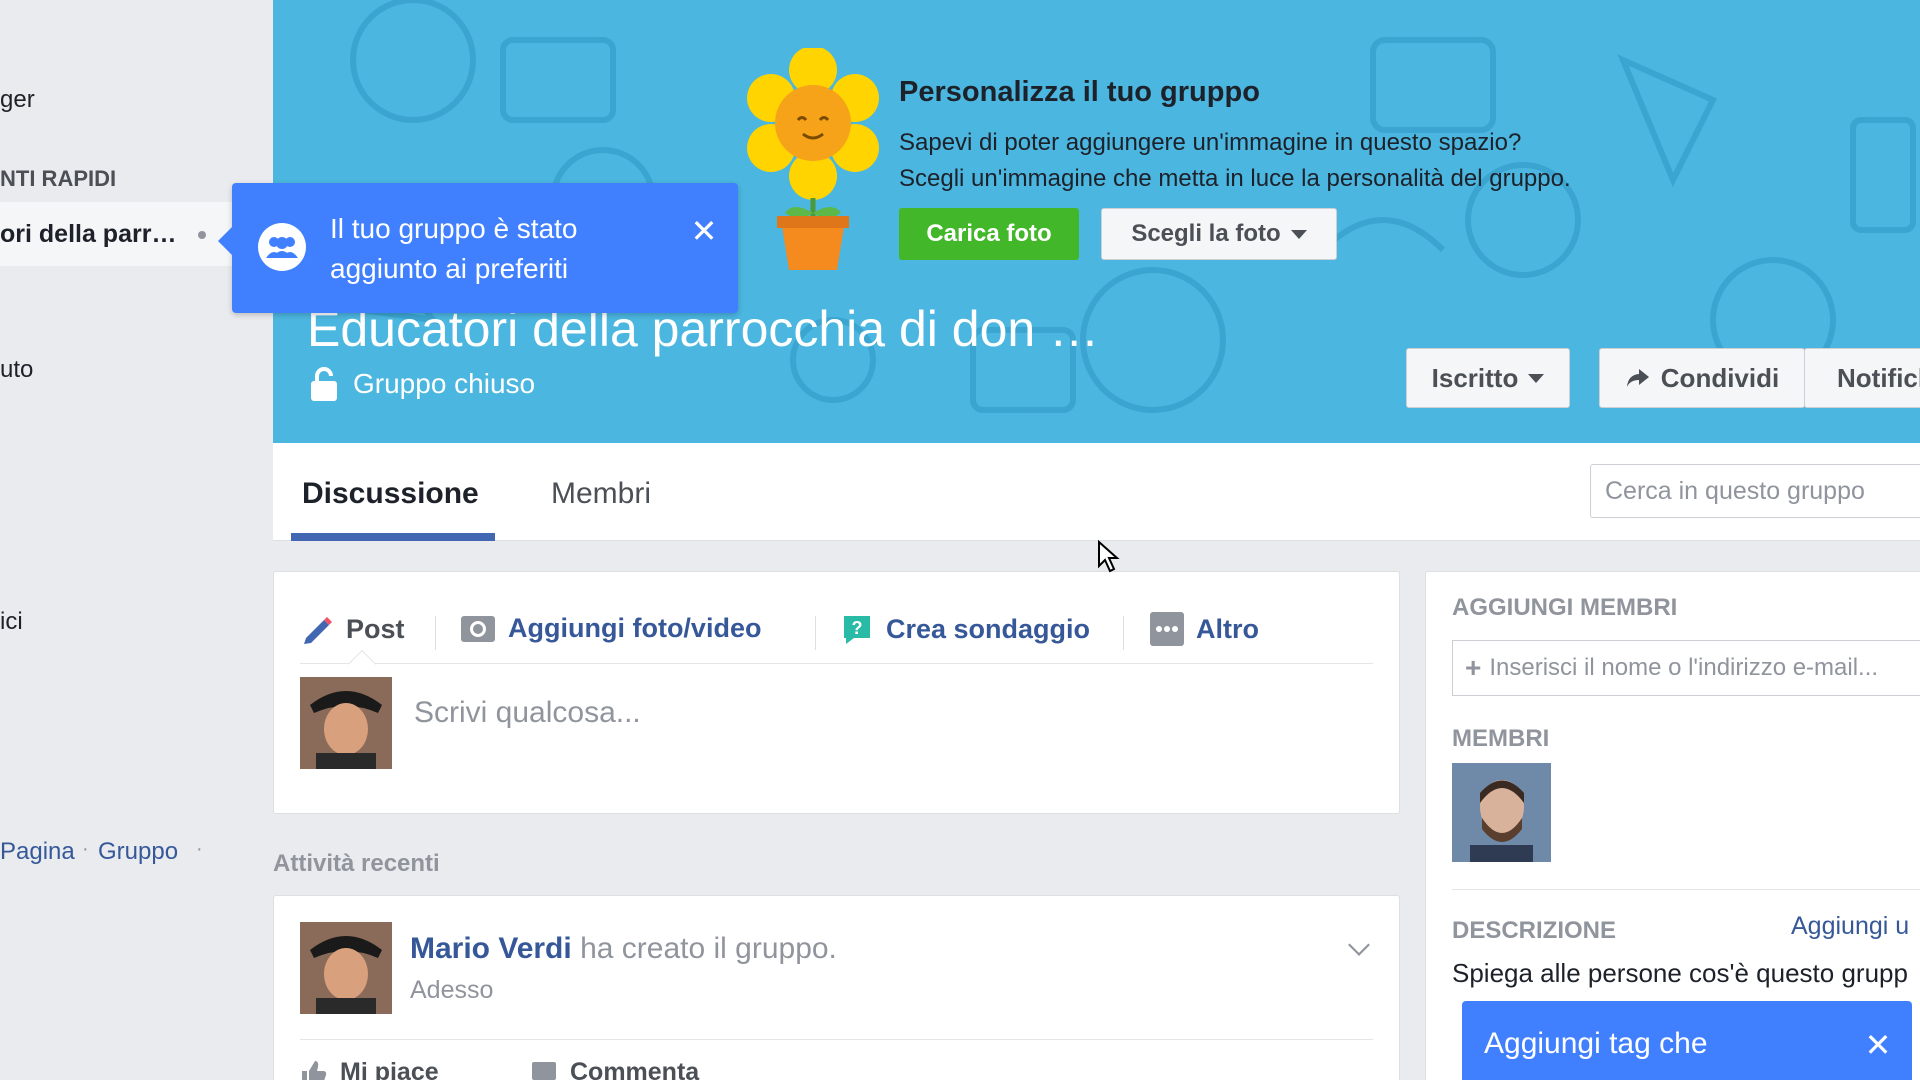  Describe the element at coordinates (1637, 378) in the screenshot. I see `share-arrow-icon` at that location.